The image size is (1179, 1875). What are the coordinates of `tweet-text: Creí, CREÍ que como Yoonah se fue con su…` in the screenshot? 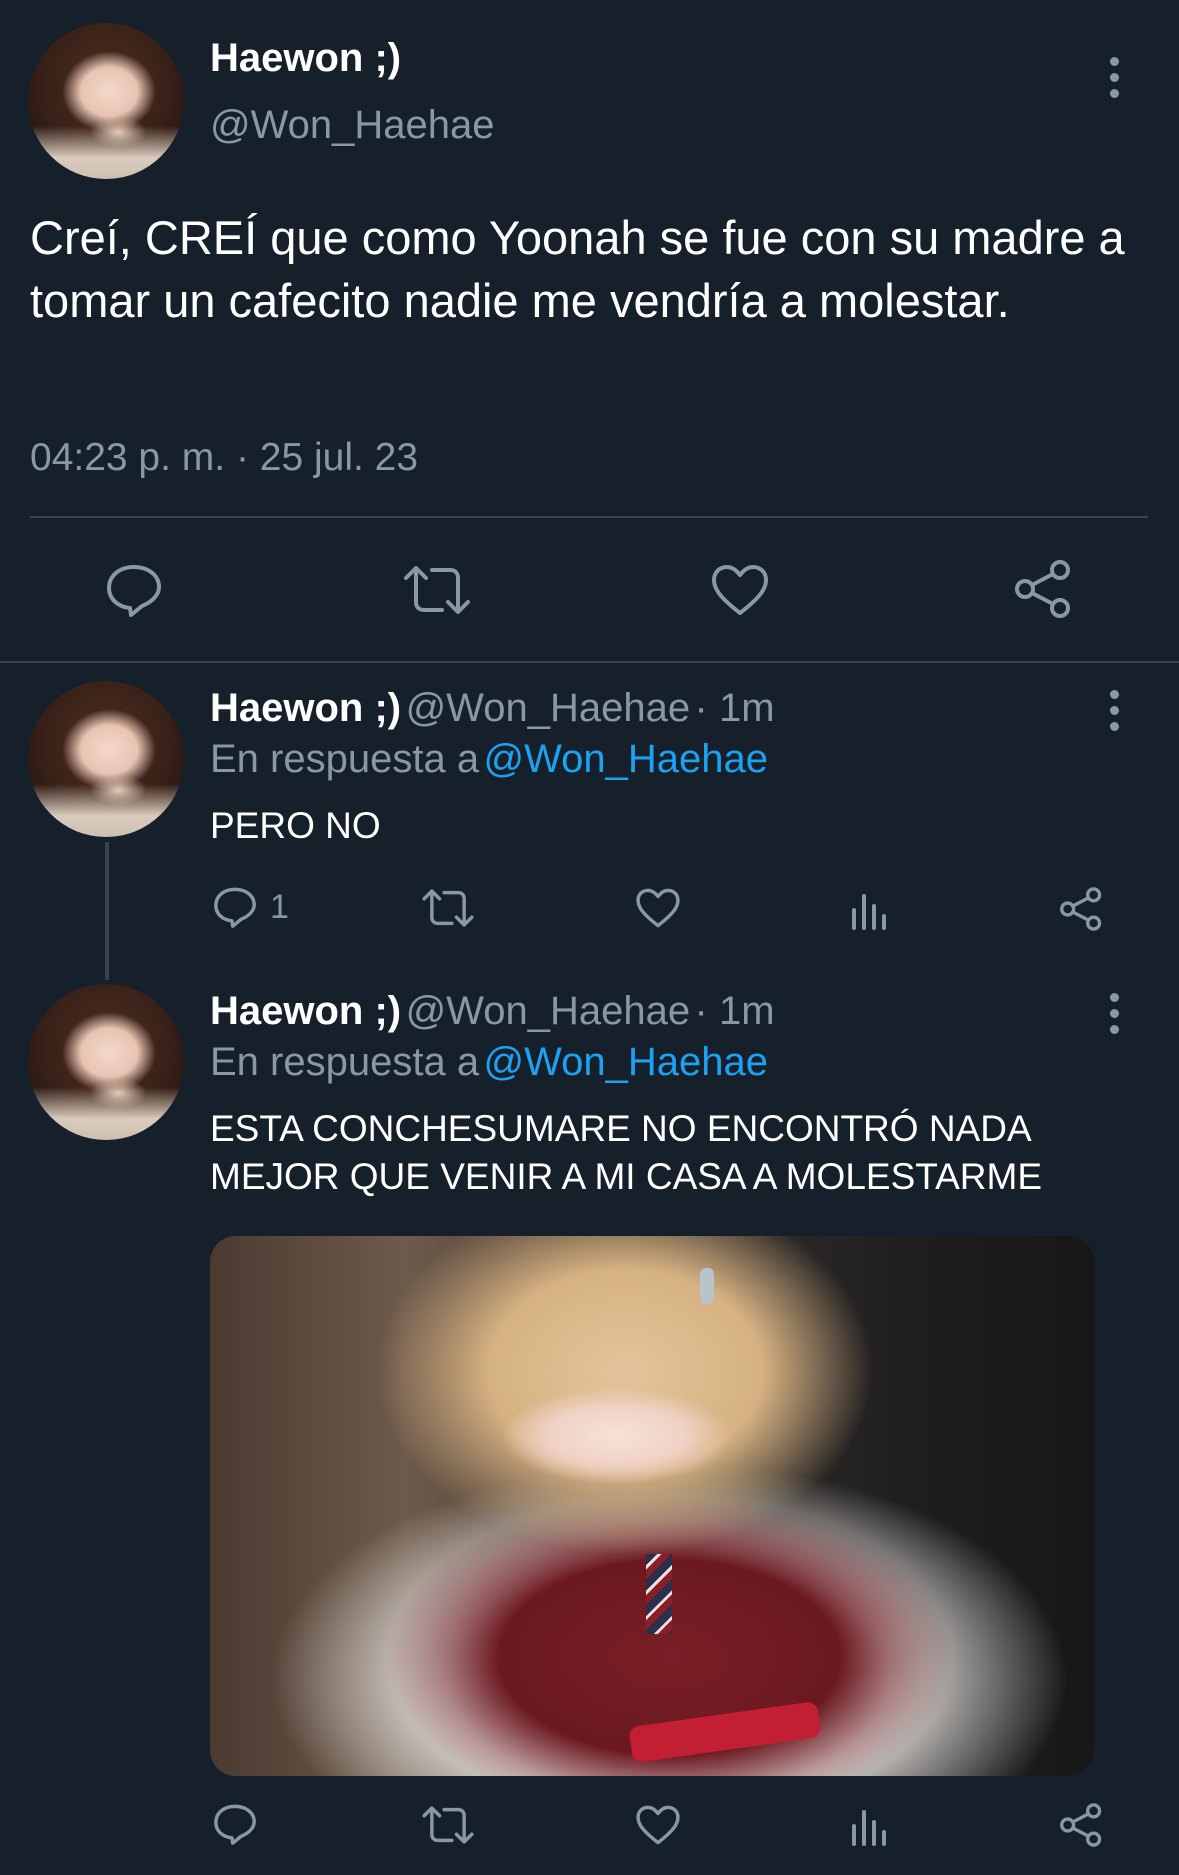 It's located at (577, 269).